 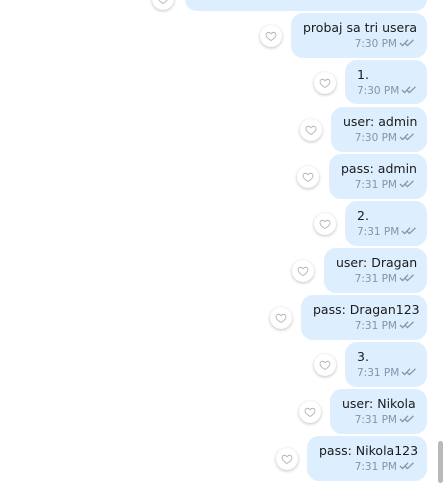 What do you see at coordinates (379, 403) in the screenshot?
I see `message-text: user: Nikola` at bounding box center [379, 403].